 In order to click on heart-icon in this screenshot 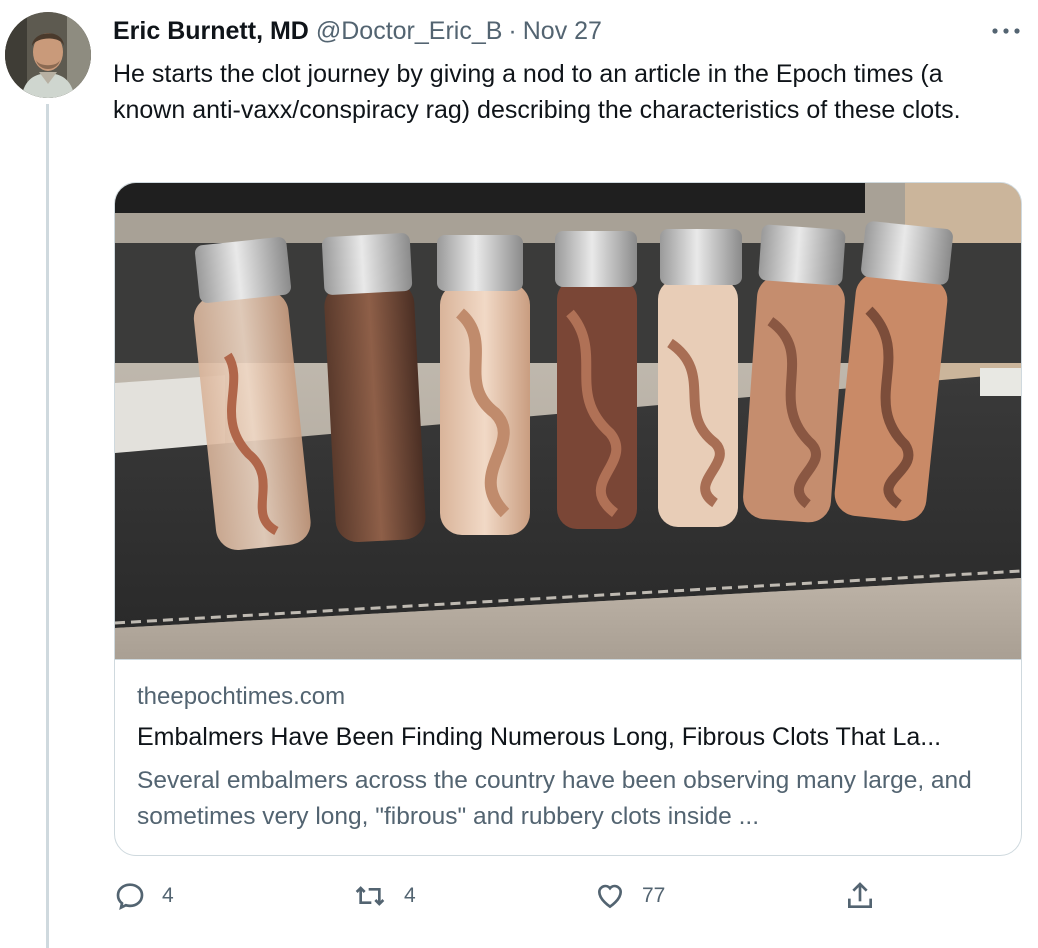, I will do `click(610, 896)`.